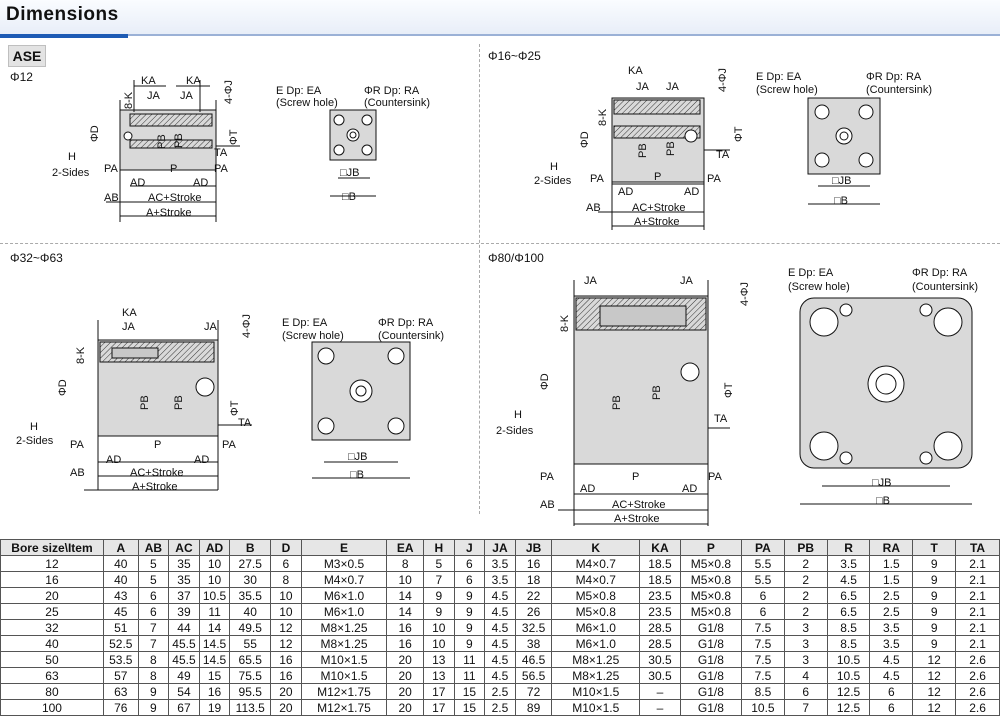  What do you see at coordinates (547, 477) in the screenshot?
I see `phi80-label-pa: PA` at bounding box center [547, 477].